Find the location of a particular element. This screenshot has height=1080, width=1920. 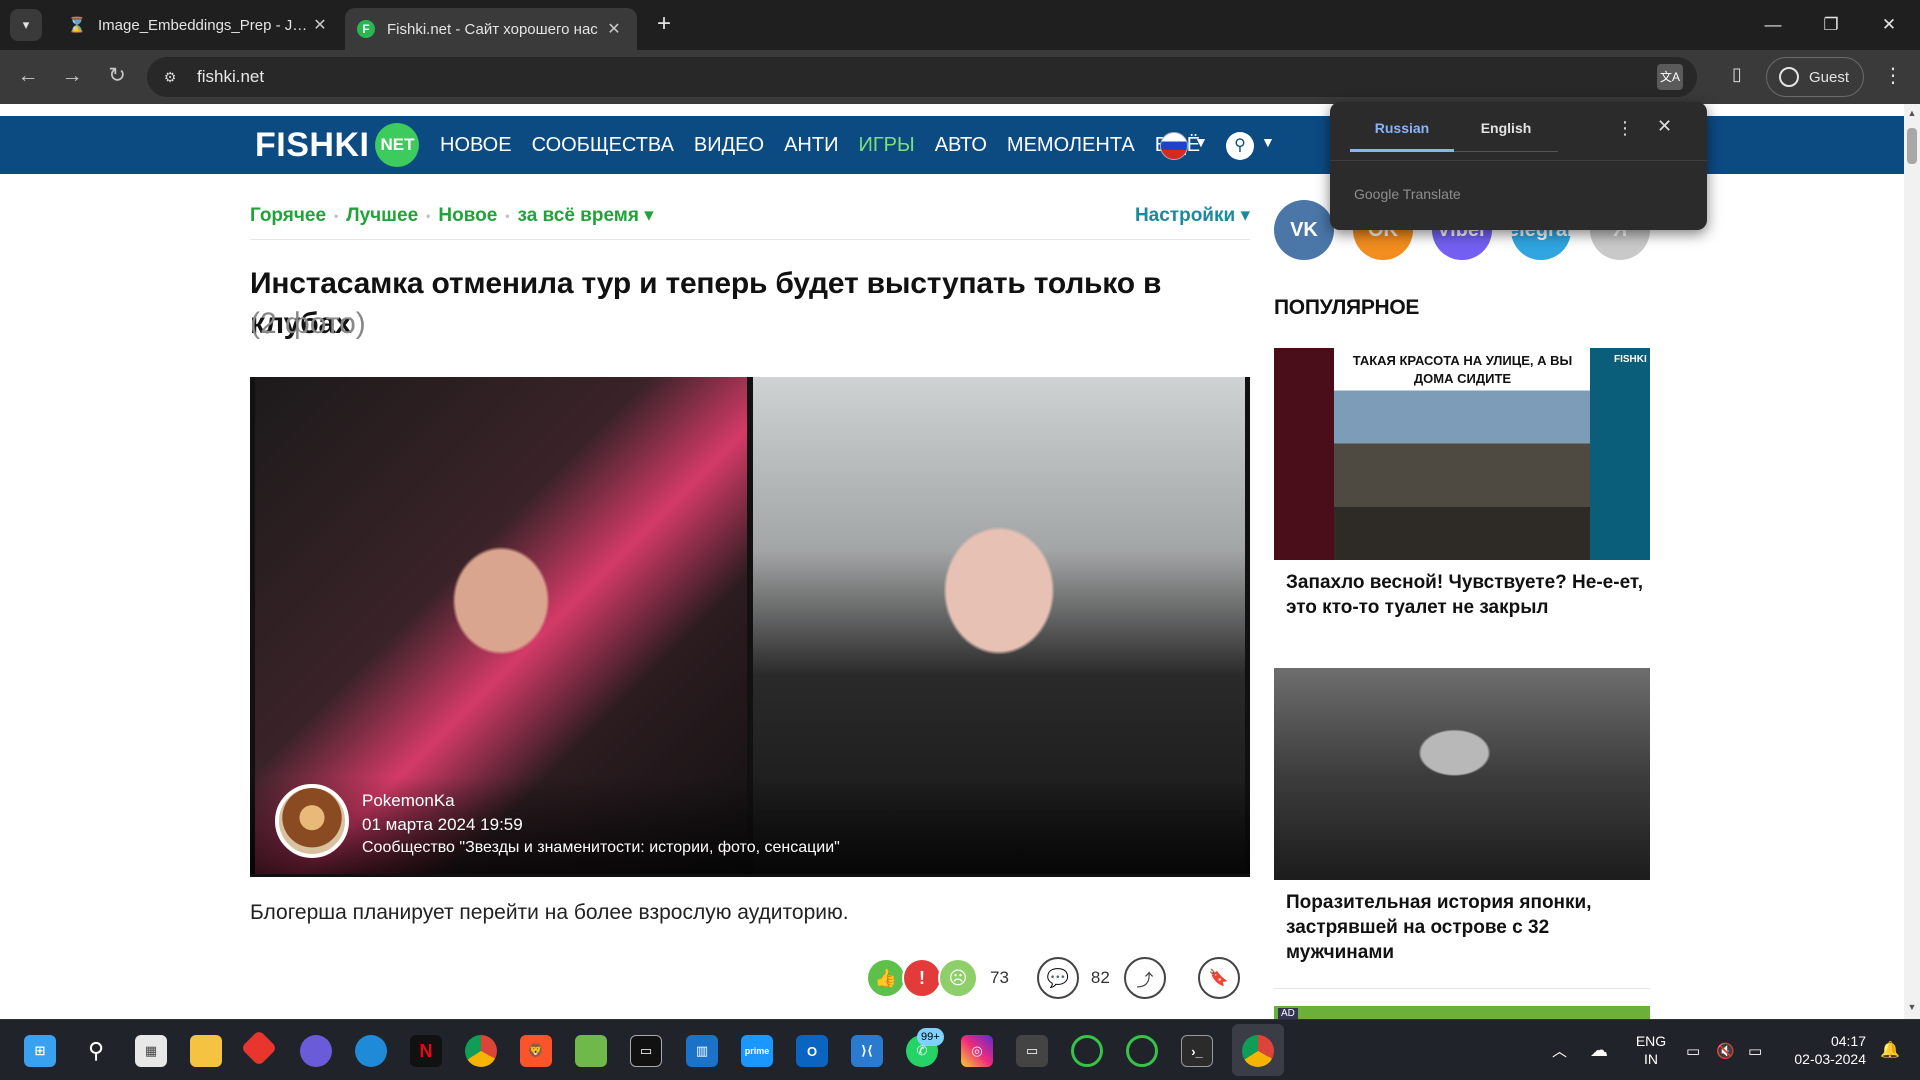

author-avatar is located at coordinates (312, 821).